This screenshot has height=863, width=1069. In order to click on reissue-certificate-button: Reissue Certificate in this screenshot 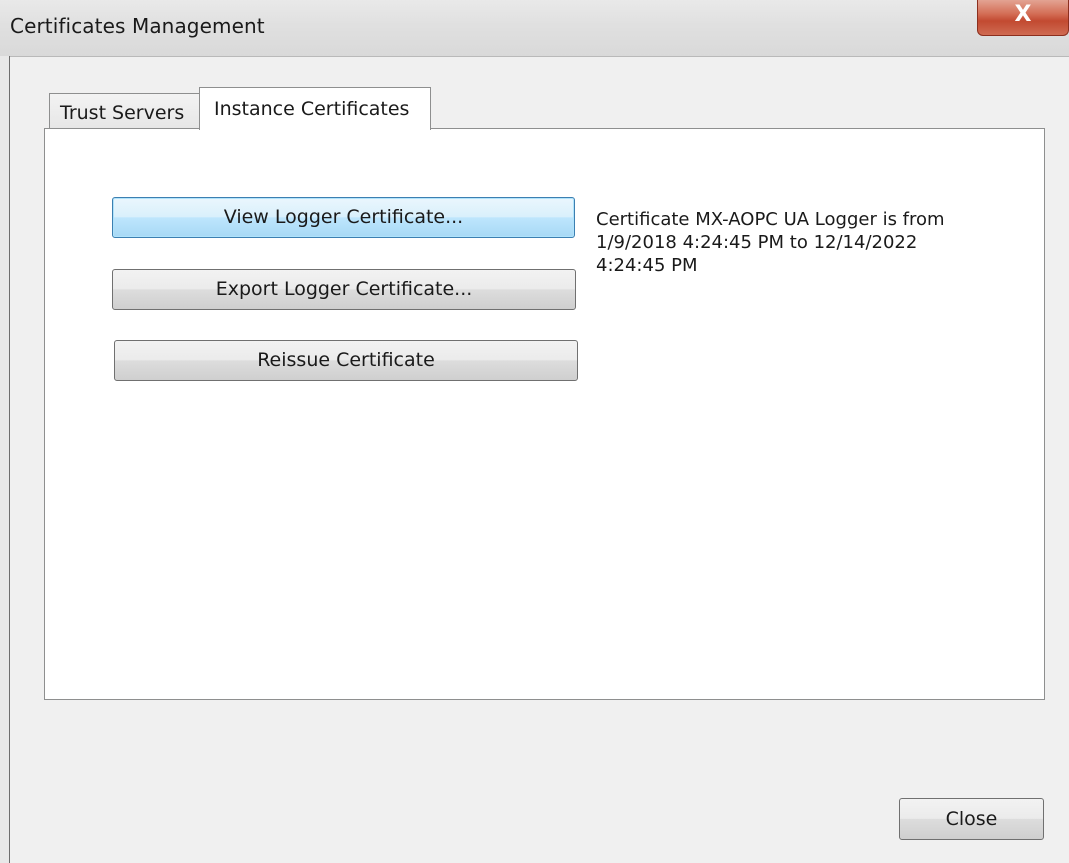, I will do `click(346, 360)`.